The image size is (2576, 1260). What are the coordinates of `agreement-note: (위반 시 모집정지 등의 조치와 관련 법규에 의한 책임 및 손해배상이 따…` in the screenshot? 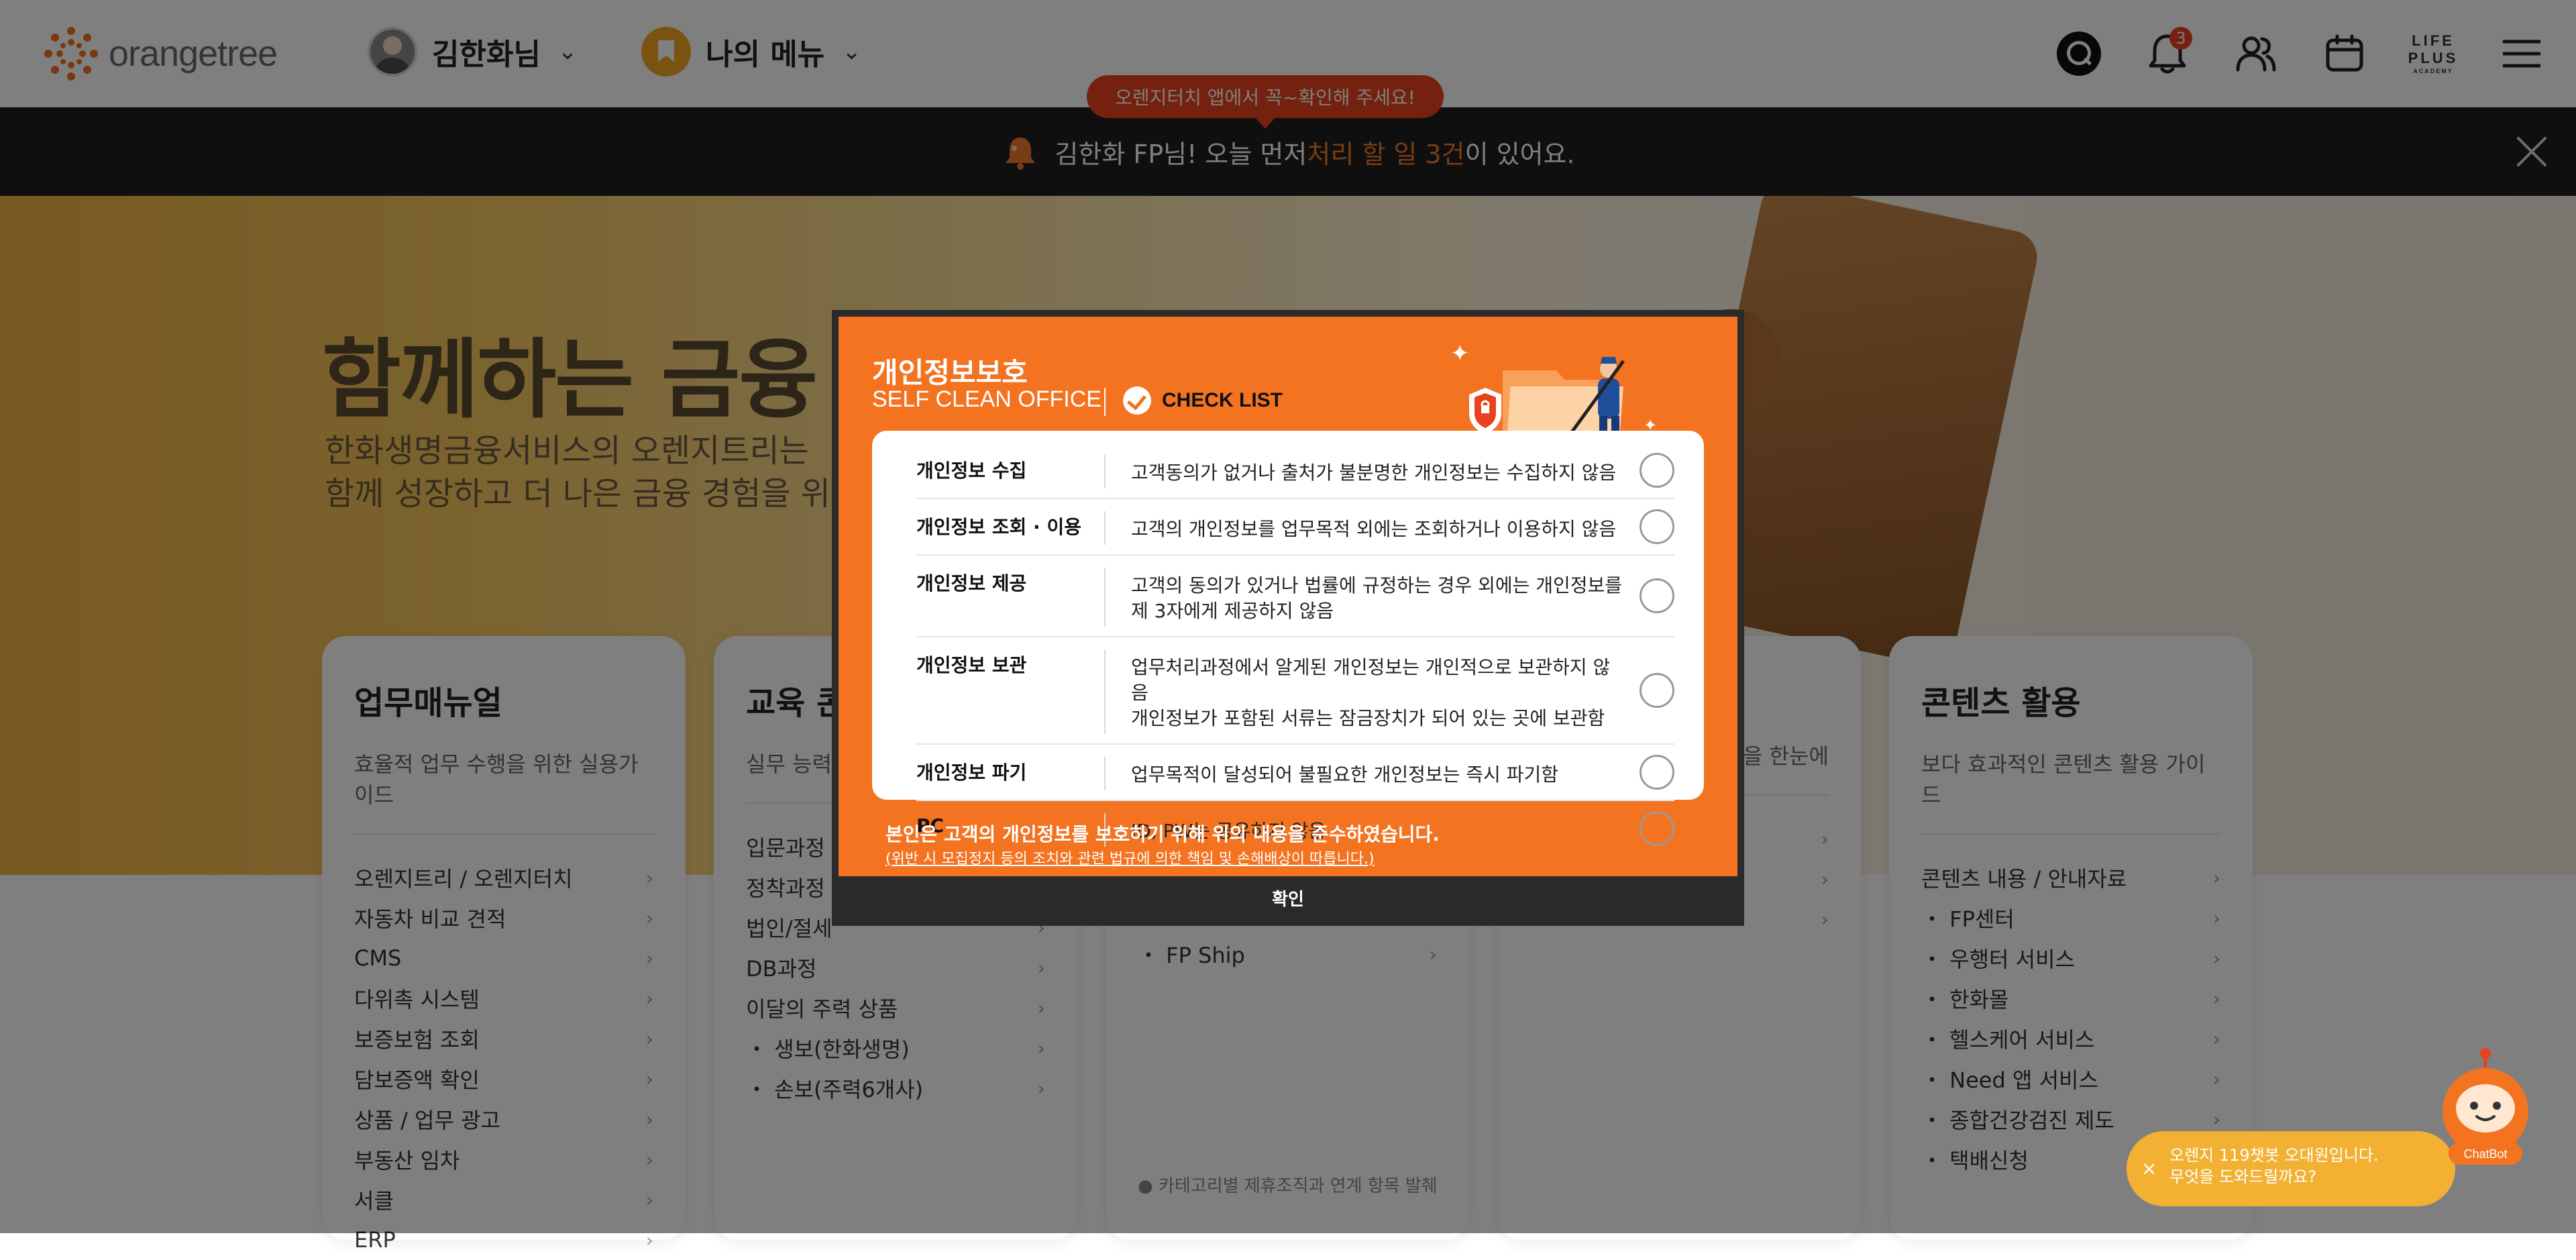 It's located at (1130, 859).